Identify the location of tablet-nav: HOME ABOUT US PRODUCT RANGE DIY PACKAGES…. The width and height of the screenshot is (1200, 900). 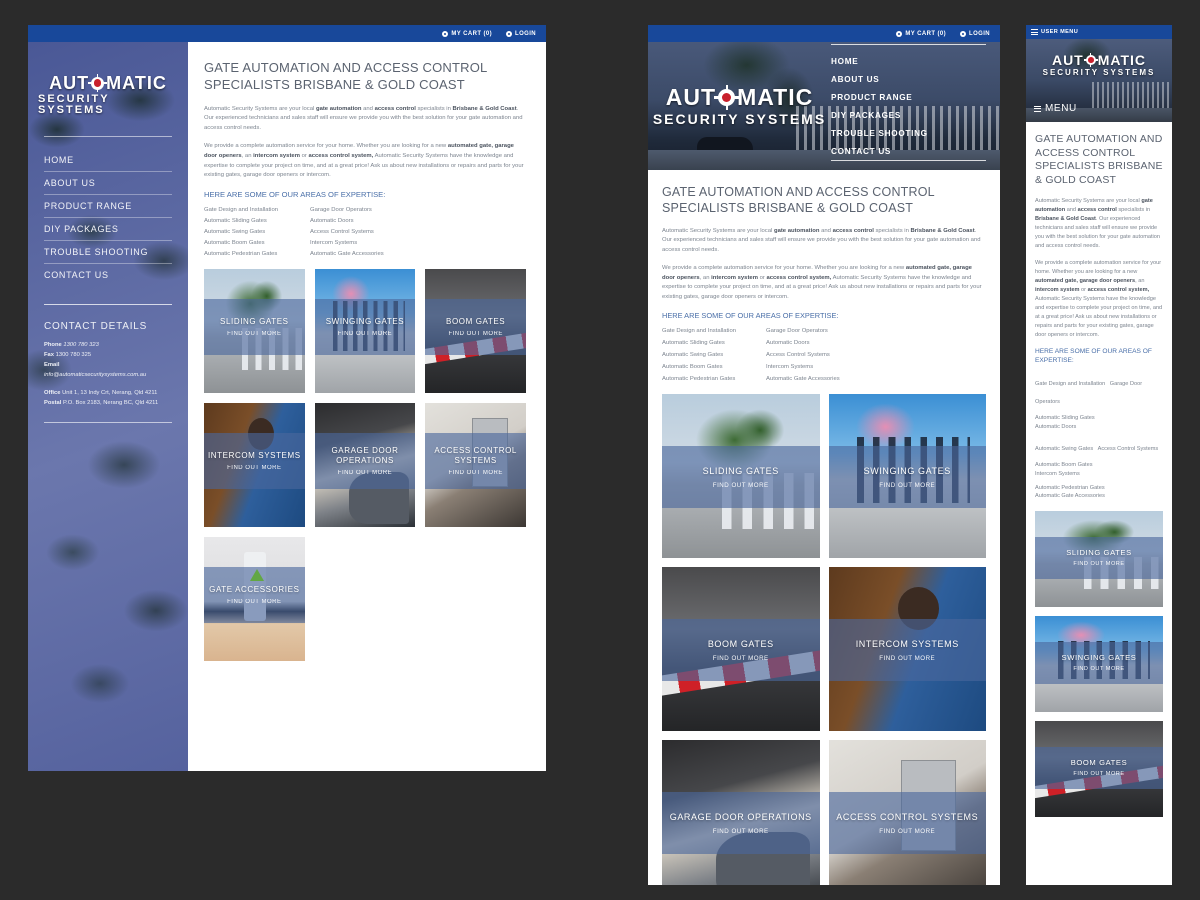
(915, 106).